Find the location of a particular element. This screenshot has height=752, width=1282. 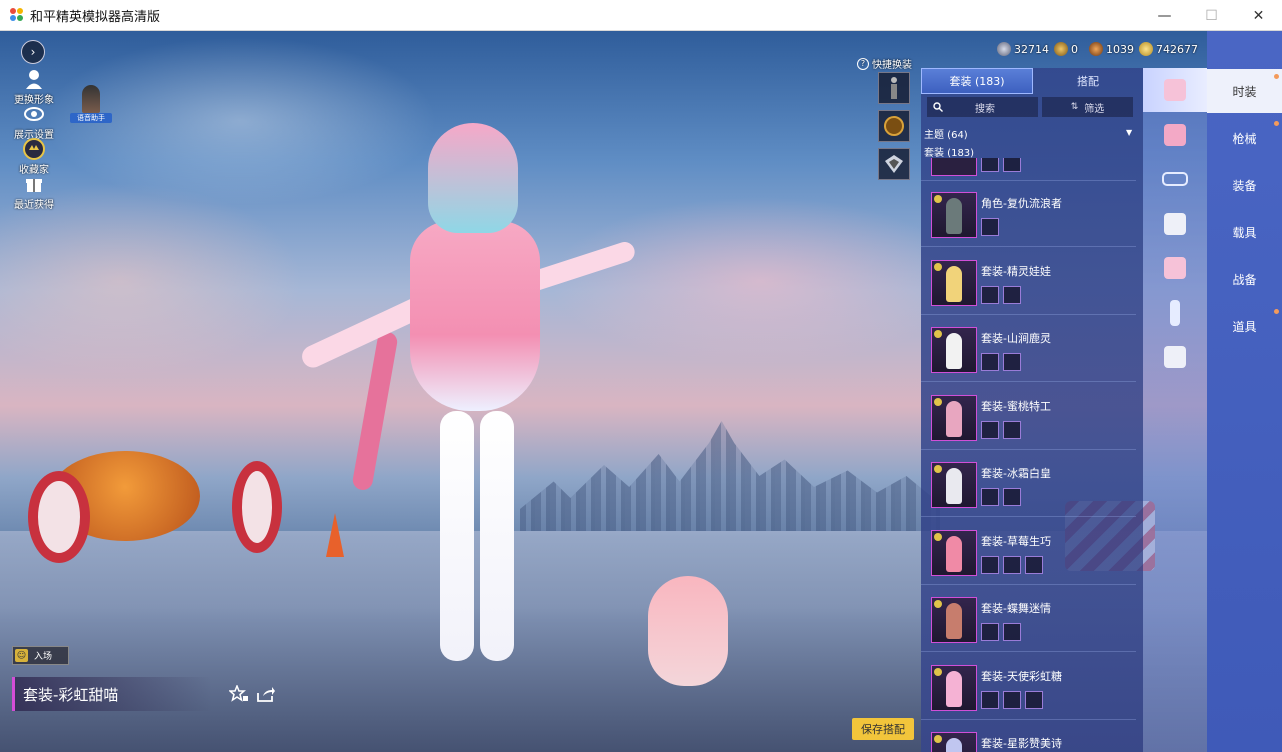

entrance-badge: ☺ 入场 is located at coordinates (40, 655).